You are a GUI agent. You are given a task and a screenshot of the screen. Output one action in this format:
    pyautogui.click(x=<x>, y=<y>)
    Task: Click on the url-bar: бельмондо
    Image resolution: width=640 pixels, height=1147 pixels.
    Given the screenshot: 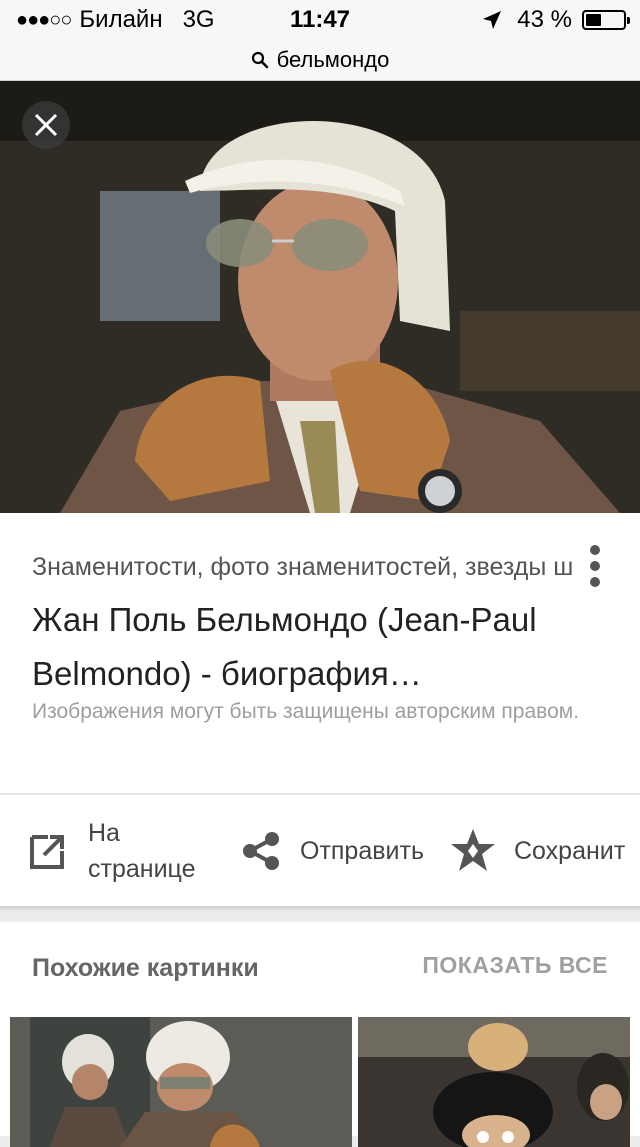 What is the action you would take?
    pyautogui.click(x=320, y=60)
    